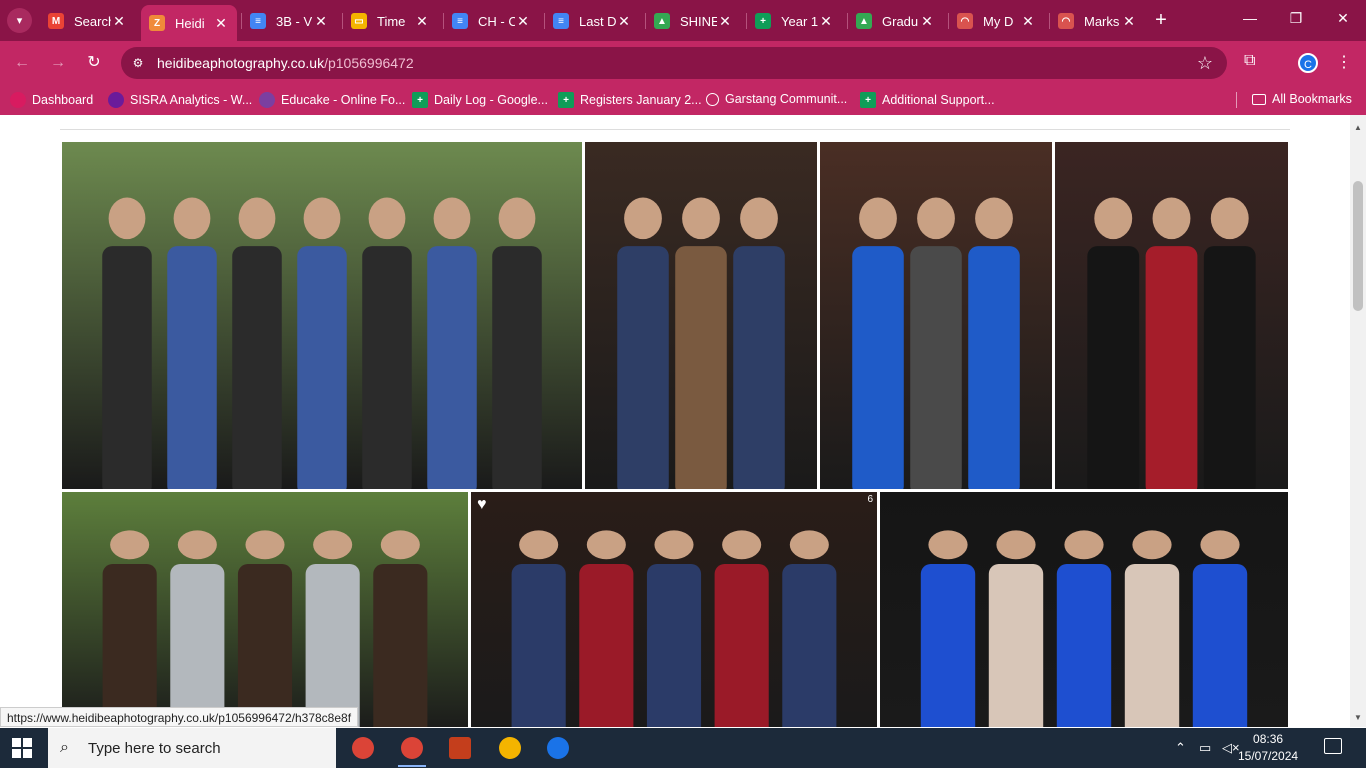 The height and width of the screenshot is (768, 1366). I want to click on tab-6: ≡ Last D ✕, so click(592, 21).